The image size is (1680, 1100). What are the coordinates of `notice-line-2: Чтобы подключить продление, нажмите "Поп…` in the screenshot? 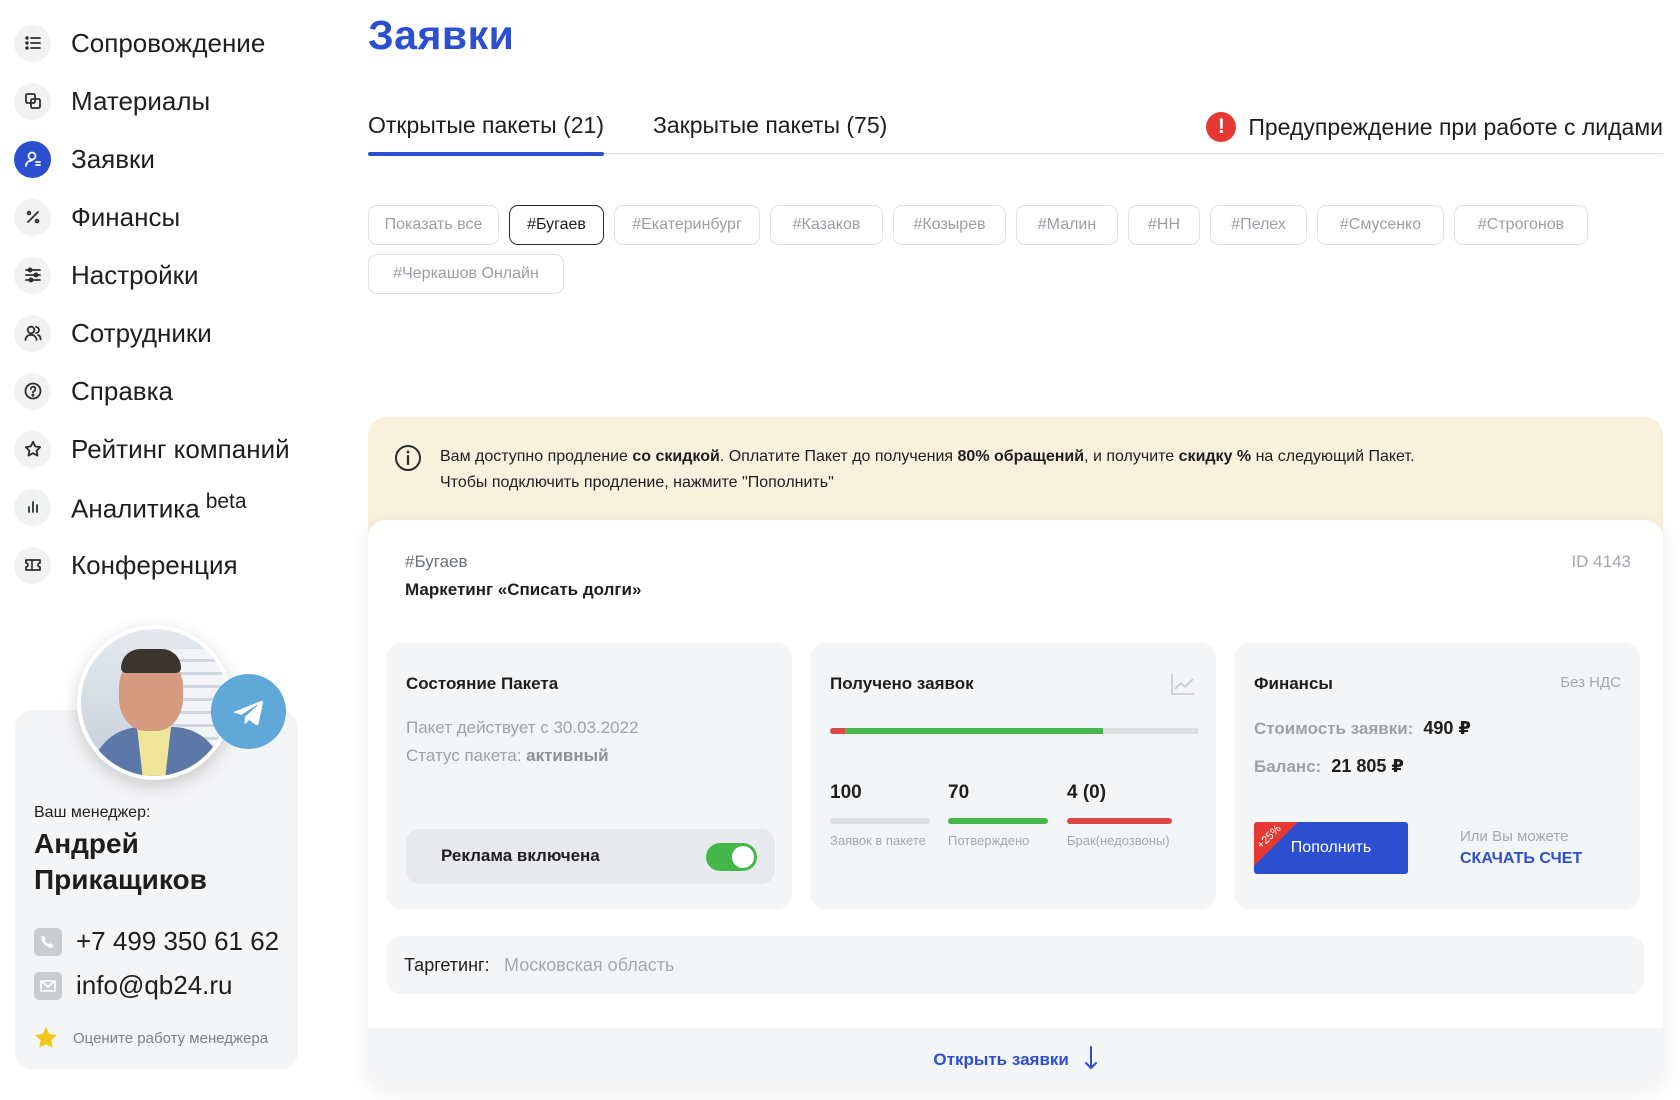 It's located at (637, 482).